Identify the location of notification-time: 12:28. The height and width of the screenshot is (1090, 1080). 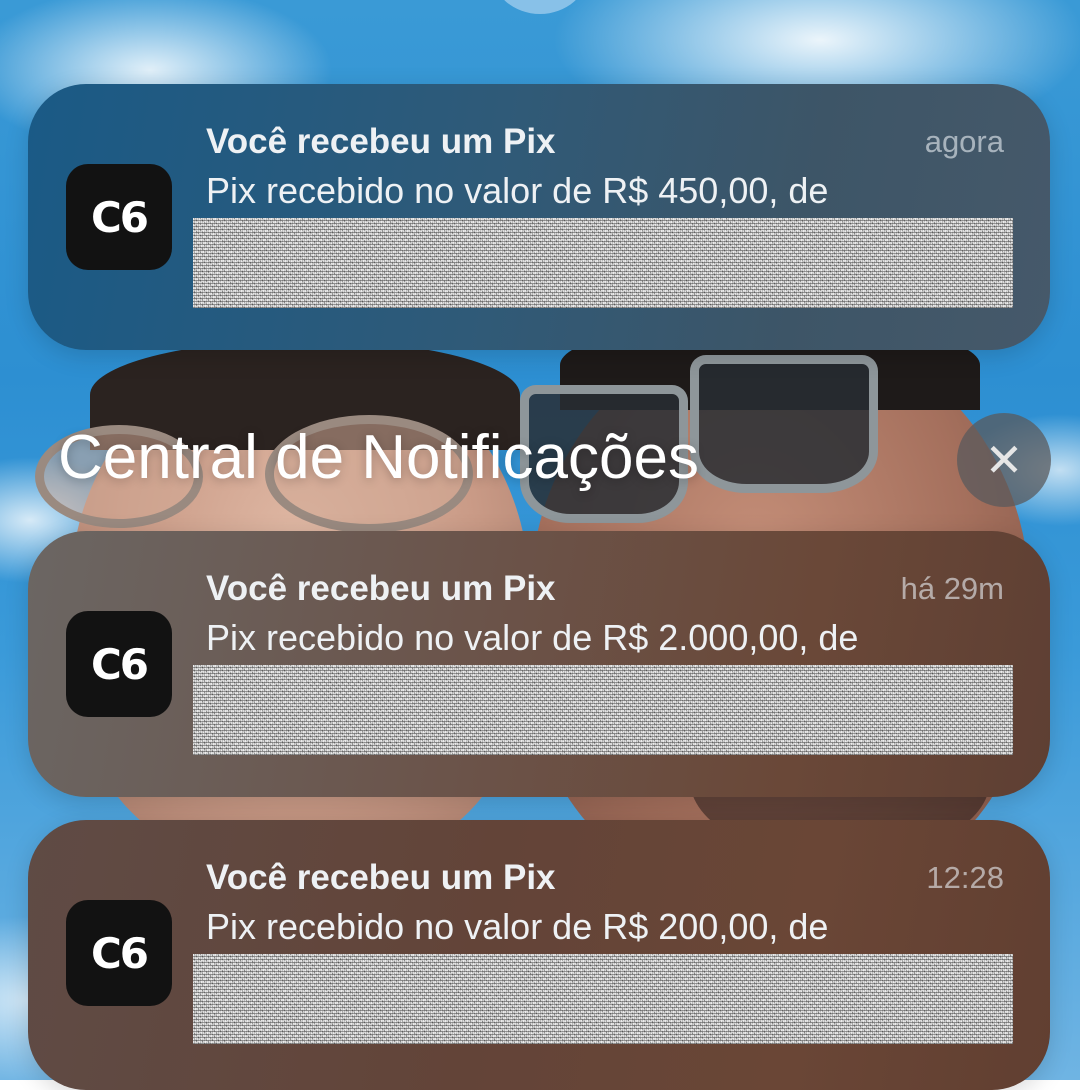
(965, 877).